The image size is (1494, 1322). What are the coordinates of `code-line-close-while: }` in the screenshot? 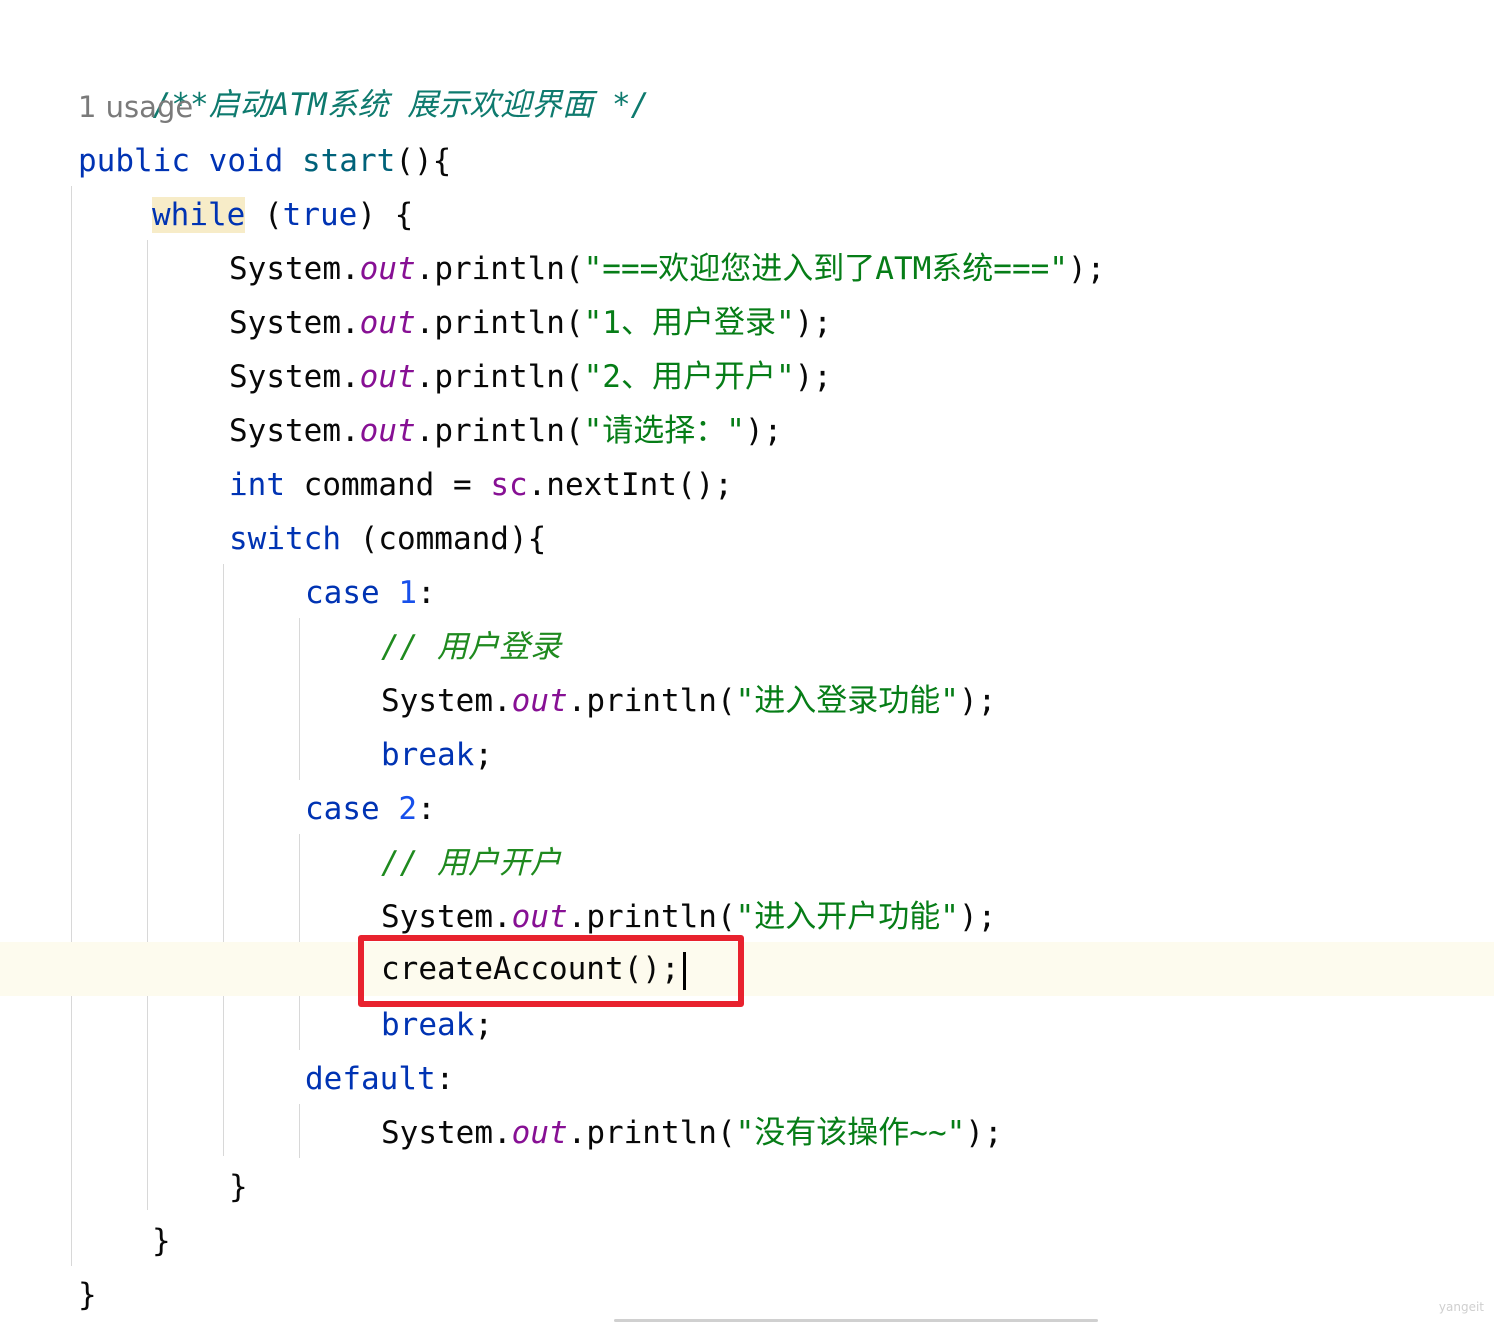 It's located at (747, 1241).